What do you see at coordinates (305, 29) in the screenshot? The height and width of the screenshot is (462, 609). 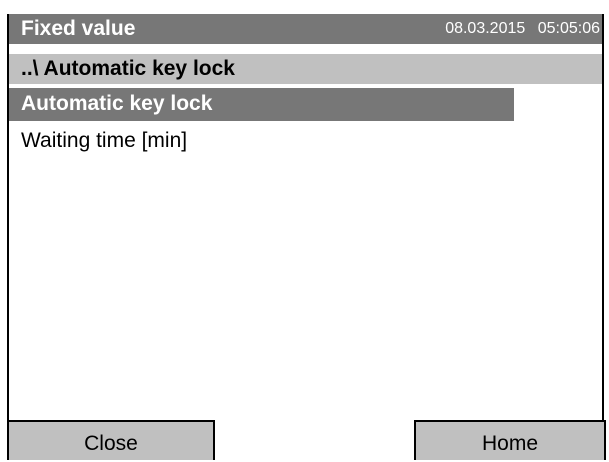 I see `title-bar: Fixed value 08.03.2015 05:05:06` at bounding box center [305, 29].